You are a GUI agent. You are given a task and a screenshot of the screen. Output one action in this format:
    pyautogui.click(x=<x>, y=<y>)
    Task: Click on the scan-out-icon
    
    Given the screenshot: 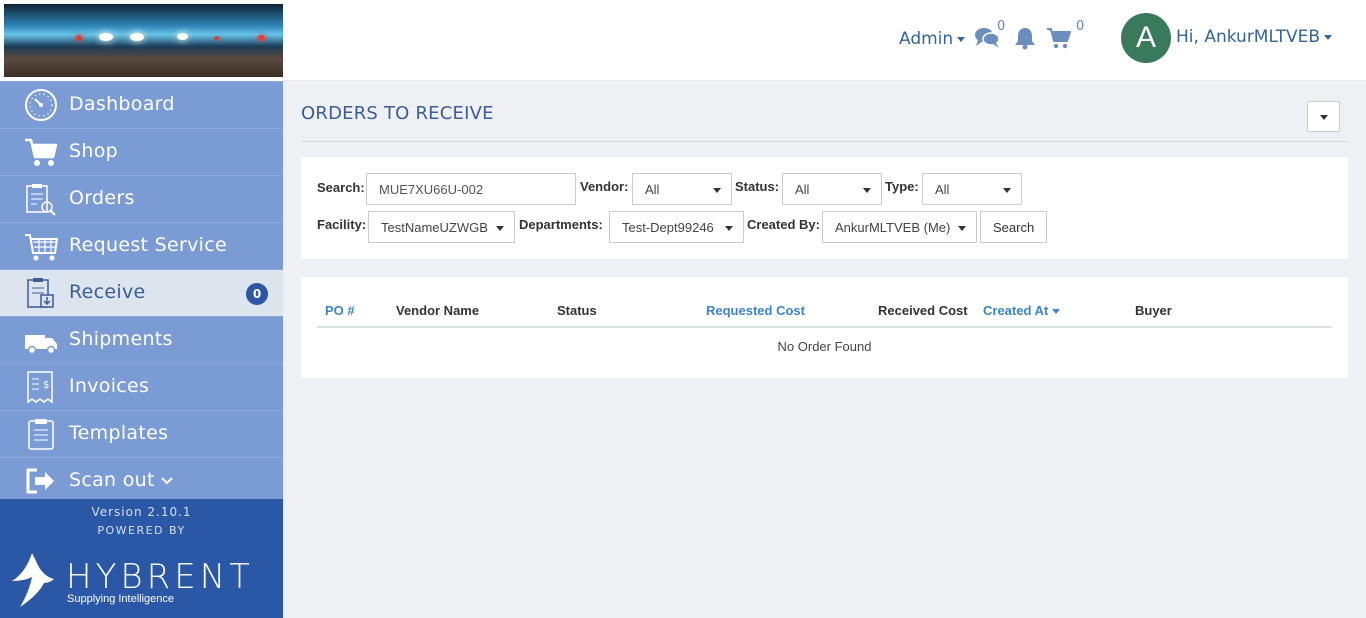 What is the action you would take?
    pyautogui.click(x=40, y=481)
    